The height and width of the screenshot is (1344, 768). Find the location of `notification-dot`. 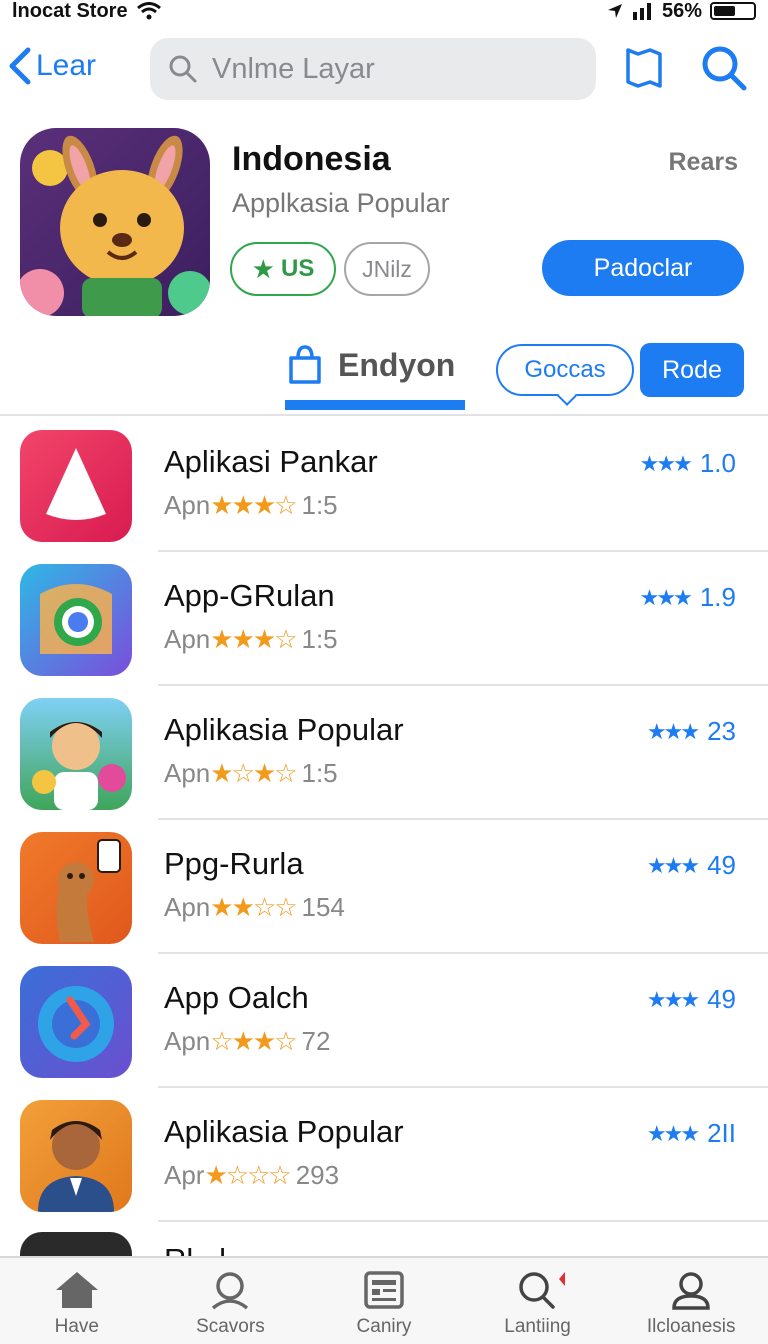

notification-dot is located at coordinates (561, 1279).